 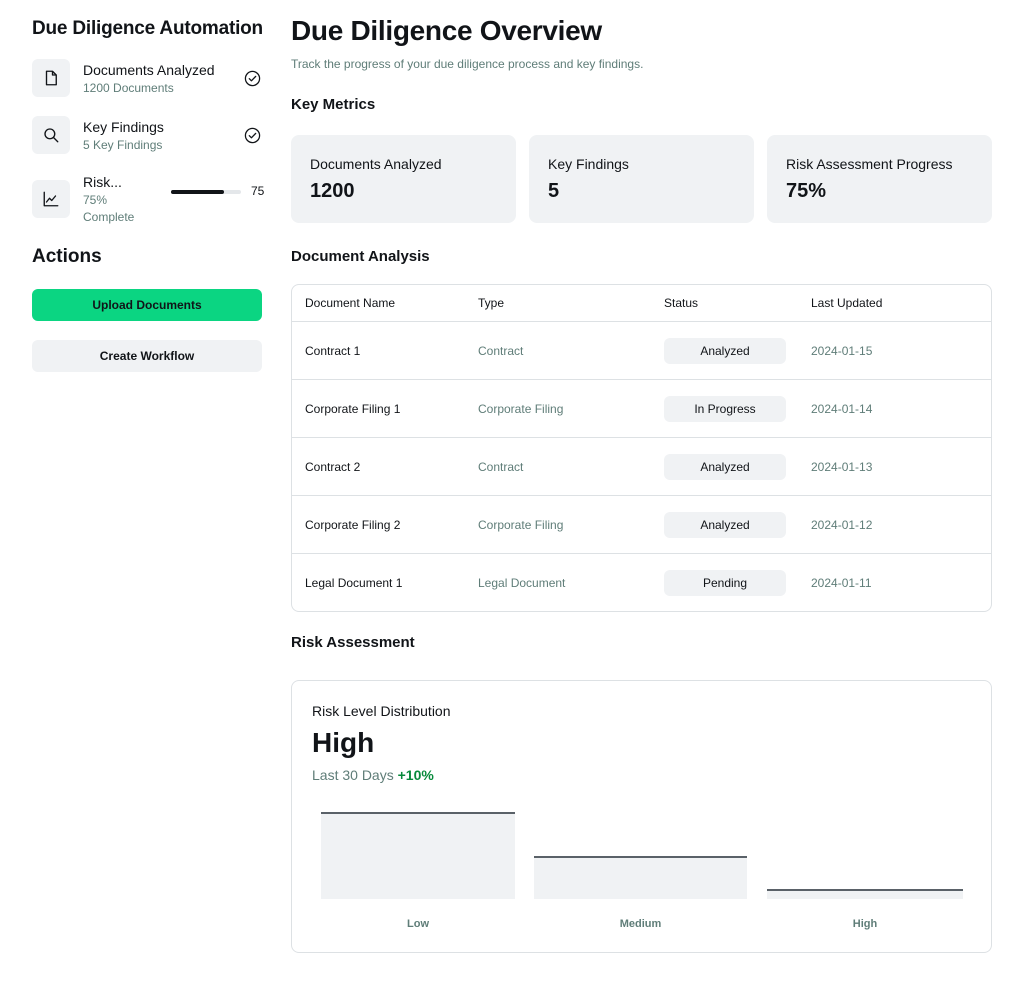 I want to click on status-badge: In Progress, so click(x=725, y=408).